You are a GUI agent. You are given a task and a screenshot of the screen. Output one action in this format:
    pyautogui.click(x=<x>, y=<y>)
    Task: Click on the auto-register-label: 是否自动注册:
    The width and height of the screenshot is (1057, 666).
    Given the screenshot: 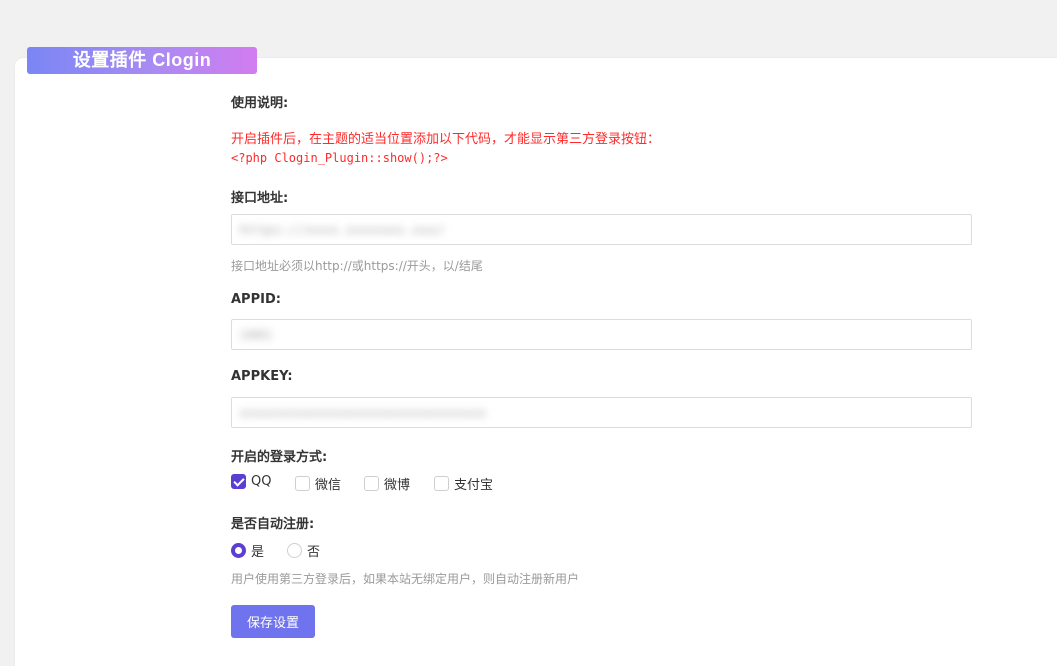 What is the action you would take?
    pyautogui.click(x=273, y=524)
    